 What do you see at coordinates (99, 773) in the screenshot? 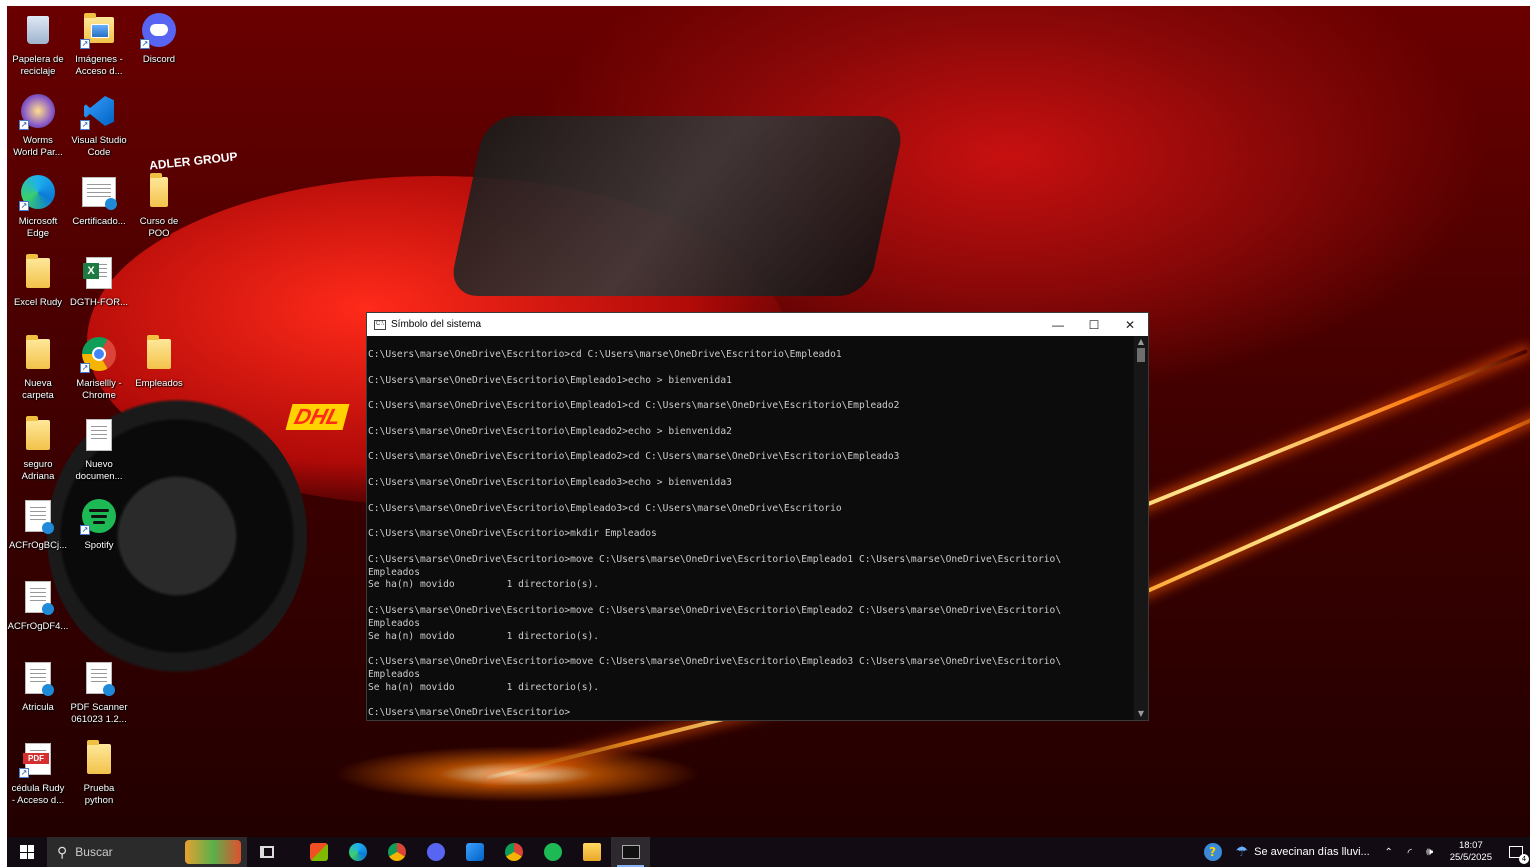
I see `desktop-icon-prueba-python: Prueba python` at bounding box center [99, 773].